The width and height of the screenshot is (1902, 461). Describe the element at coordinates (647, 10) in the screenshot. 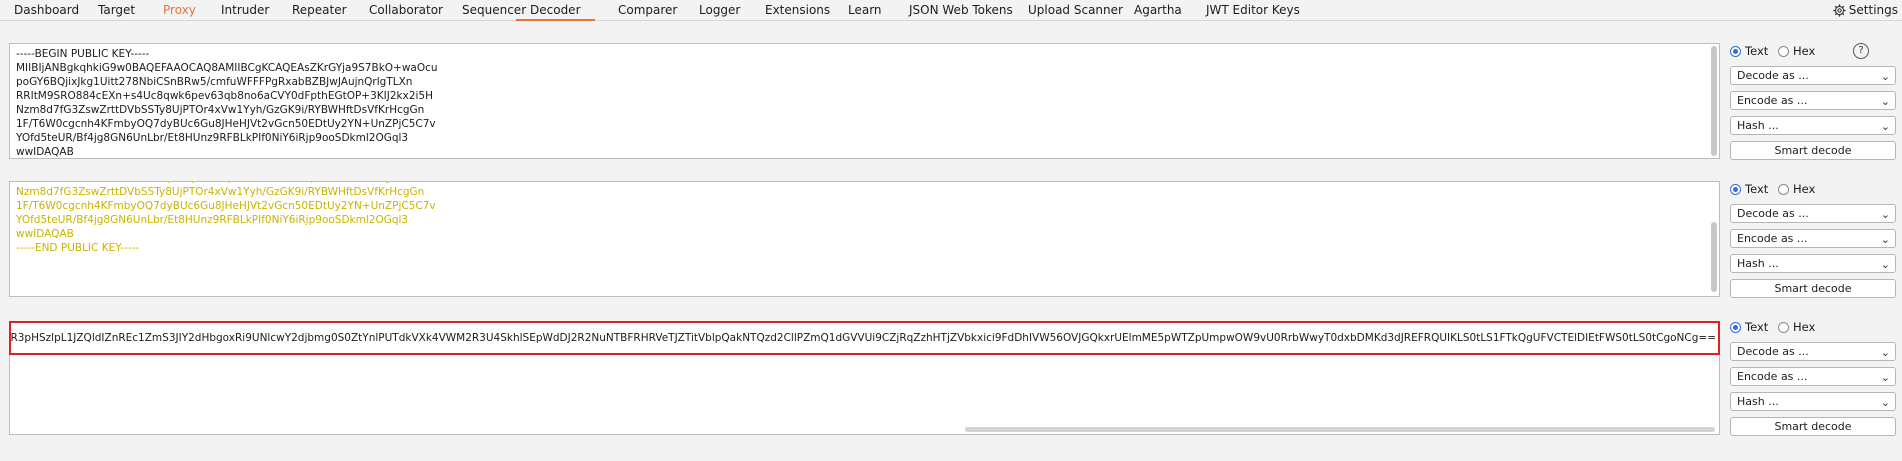

I see `tab-comparer: Comparer` at that location.